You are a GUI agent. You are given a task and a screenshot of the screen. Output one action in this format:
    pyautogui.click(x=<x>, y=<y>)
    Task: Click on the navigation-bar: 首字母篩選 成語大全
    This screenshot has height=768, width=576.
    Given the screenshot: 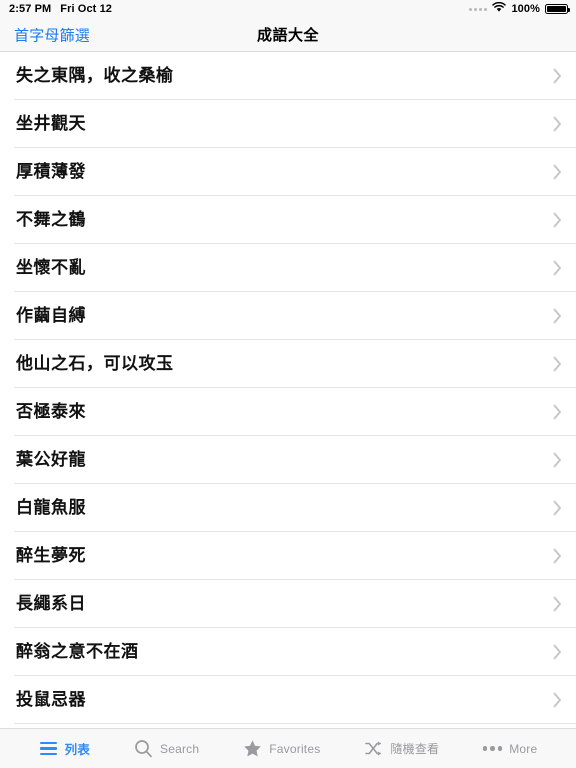 What is the action you would take?
    pyautogui.click(x=288, y=35)
    